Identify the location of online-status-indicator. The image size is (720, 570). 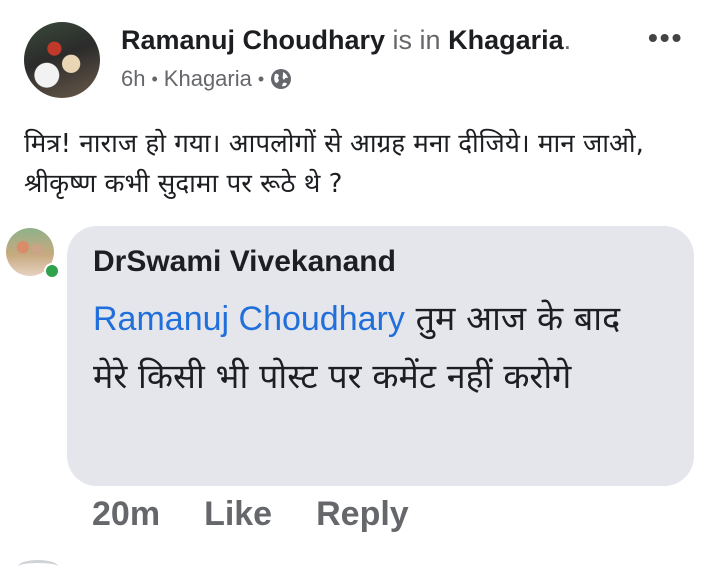
(52, 271).